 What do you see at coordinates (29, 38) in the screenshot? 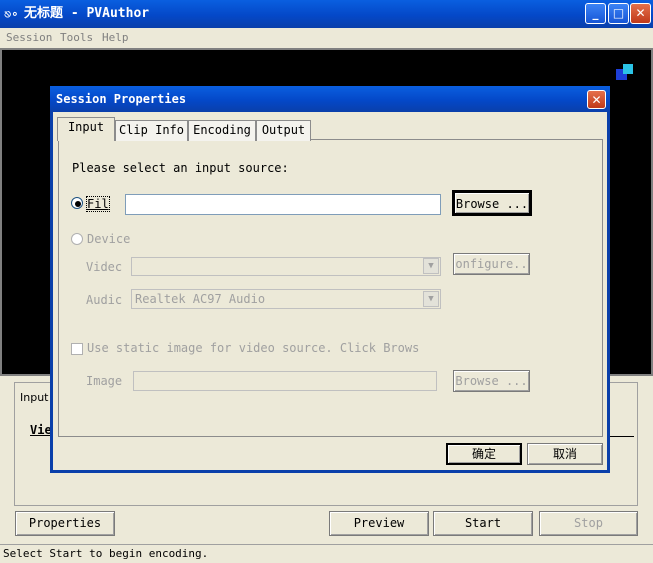
I see `menu-session: Session` at bounding box center [29, 38].